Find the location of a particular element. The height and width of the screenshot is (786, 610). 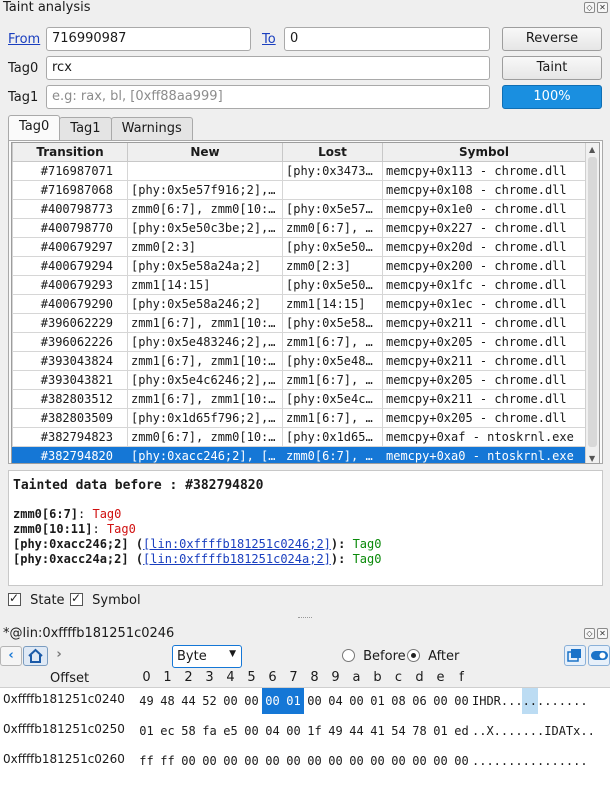

reverse-button: Reverse is located at coordinates (552, 39).